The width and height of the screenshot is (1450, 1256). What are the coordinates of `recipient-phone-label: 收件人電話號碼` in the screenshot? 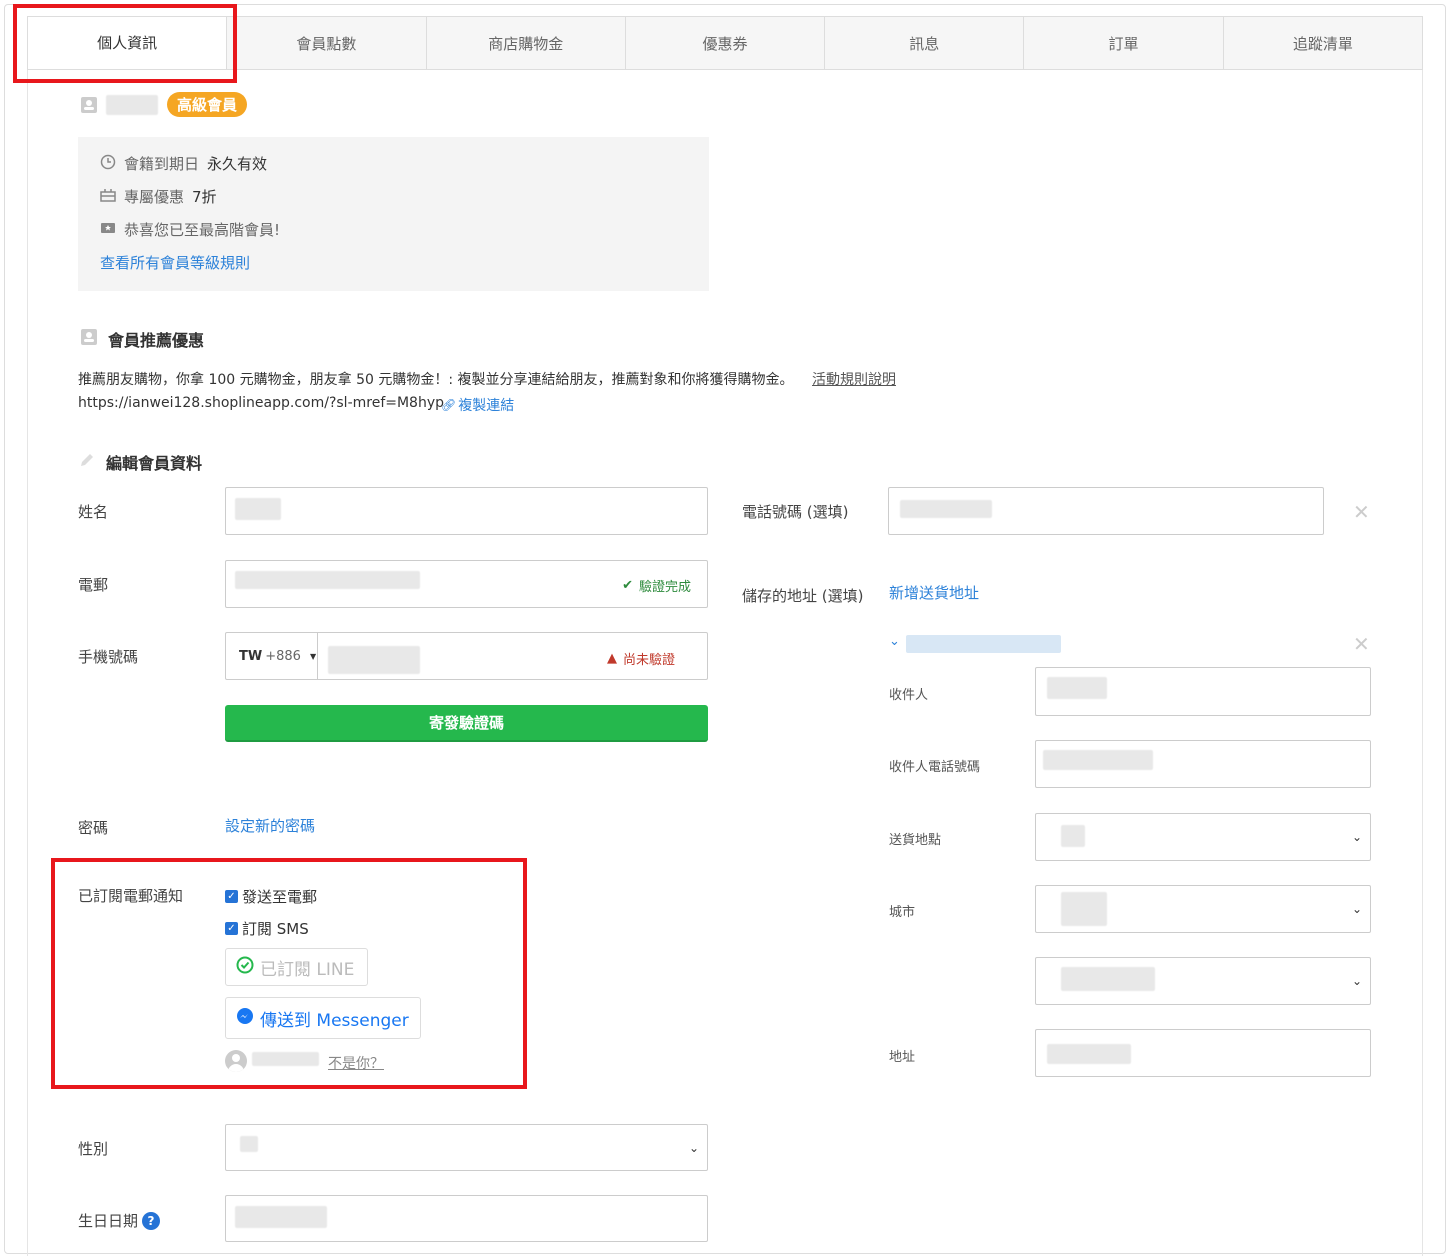 It's located at (935, 767).